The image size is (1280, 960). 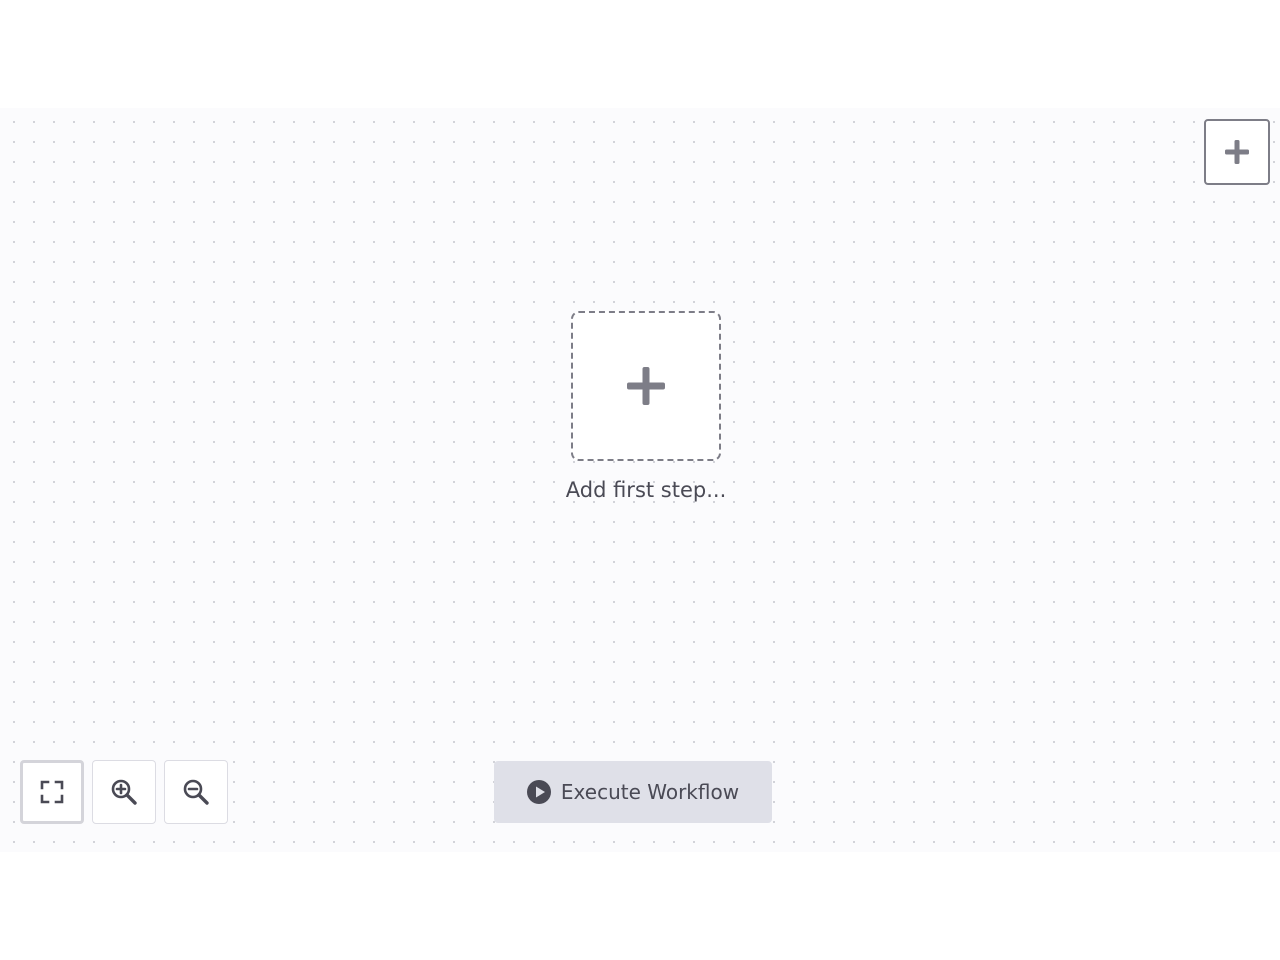 I want to click on expand-icon, so click(x=52, y=792).